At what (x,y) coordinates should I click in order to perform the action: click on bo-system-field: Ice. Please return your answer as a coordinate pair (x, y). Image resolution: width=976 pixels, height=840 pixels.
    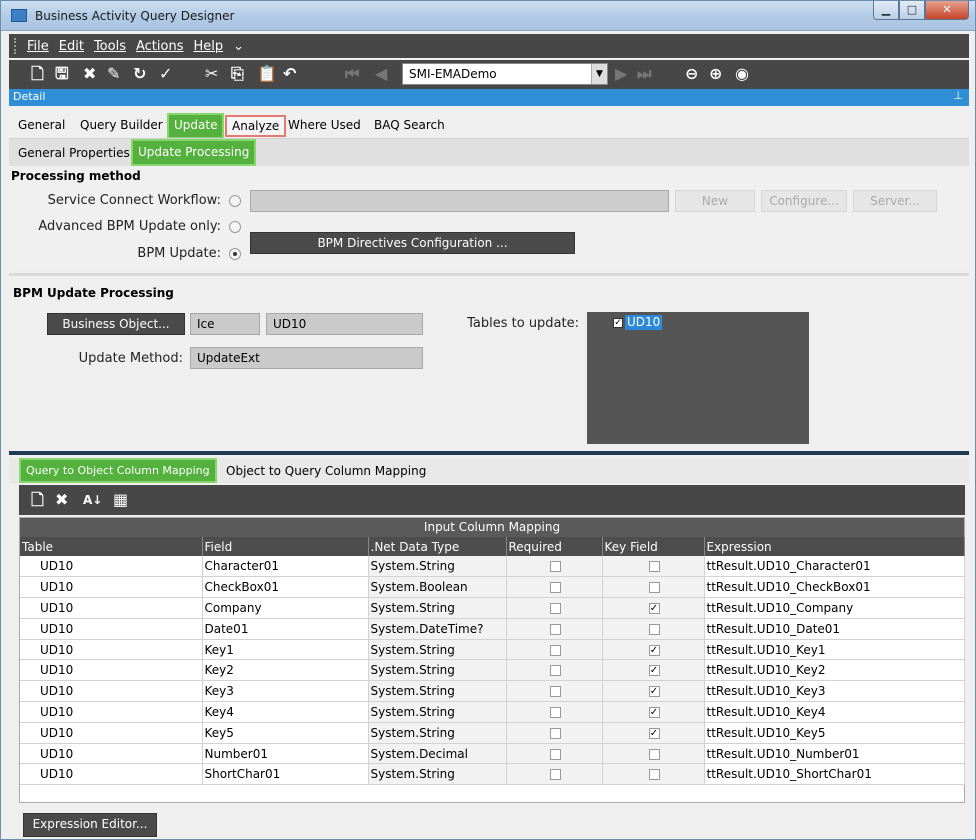
    Looking at the image, I should click on (225, 324).